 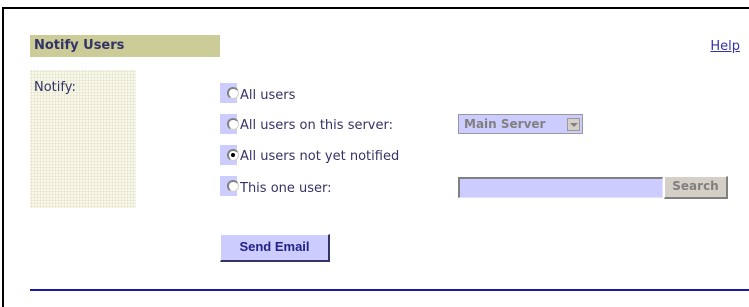 What do you see at coordinates (320, 156) in the screenshot?
I see `option-label-not-yet-notified: All users not yet notified` at bounding box center [320, 156].